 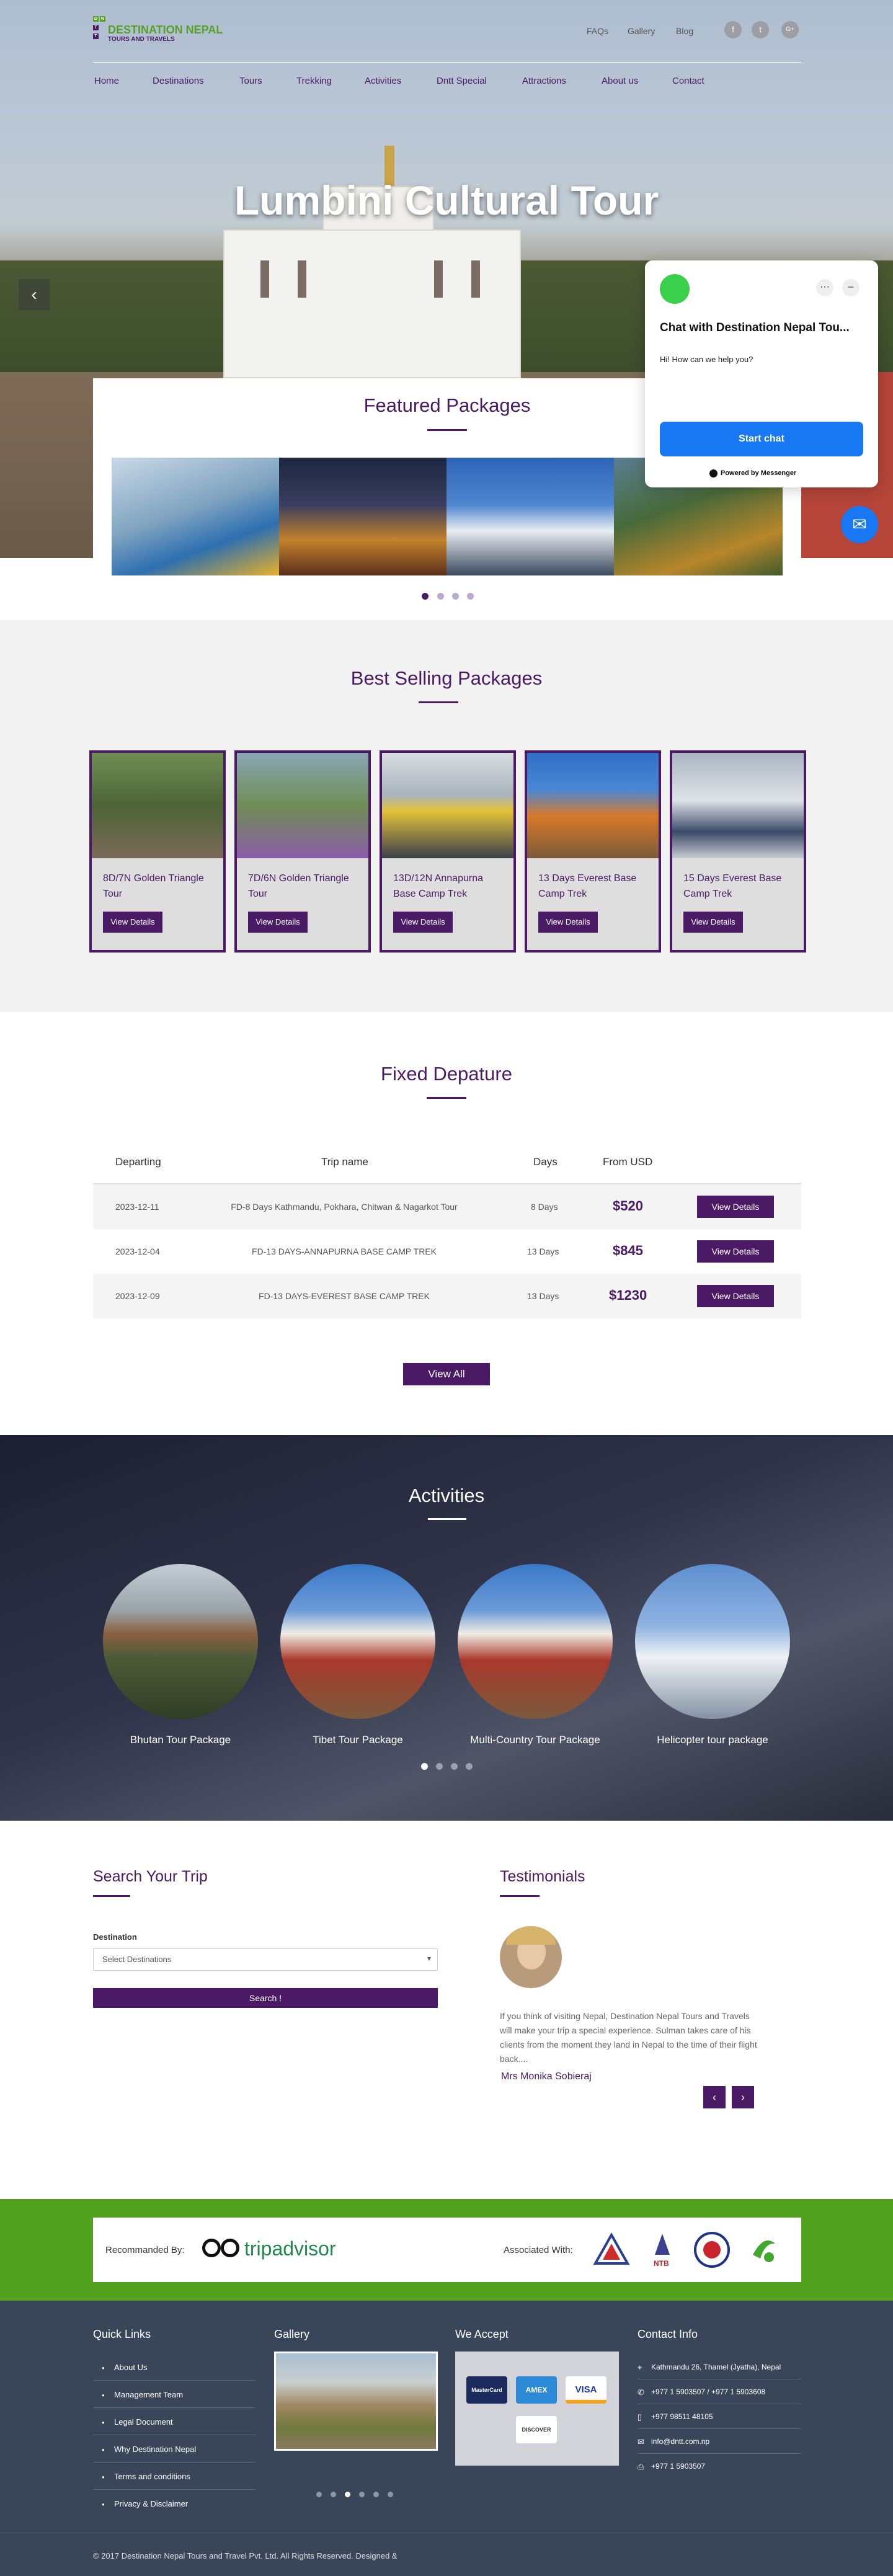 I want to click on package-image, so click(x=157, y=805).